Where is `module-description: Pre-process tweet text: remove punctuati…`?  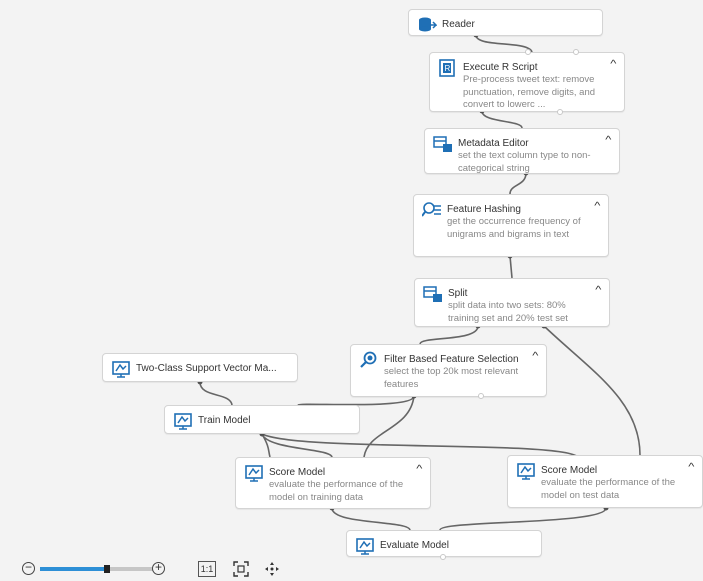
module-description: Pre-process tweet text: remove punctuati… is located at coordinates (529, 92).